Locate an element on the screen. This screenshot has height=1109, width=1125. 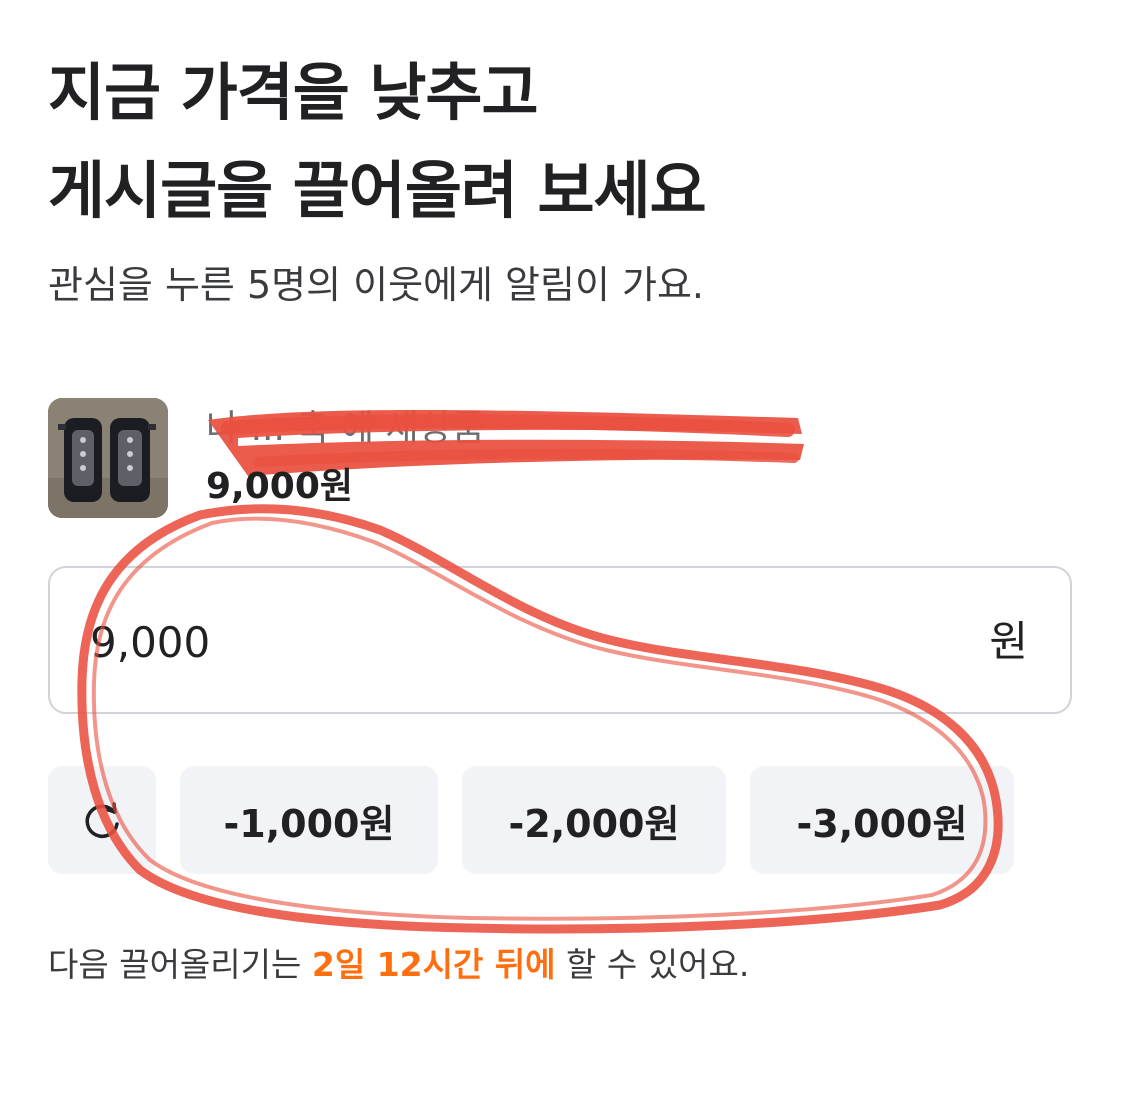
note-highlight: 2일 12시간 뒤에 is located at coordinates (433, 964).